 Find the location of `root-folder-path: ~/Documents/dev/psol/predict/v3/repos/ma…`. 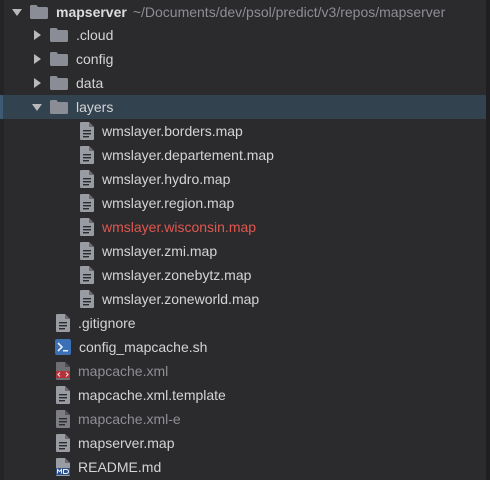

root-folder-path: ~/Documents/dev/psol/predict/v3/repos/ma… is located at coordinates (289, 12).